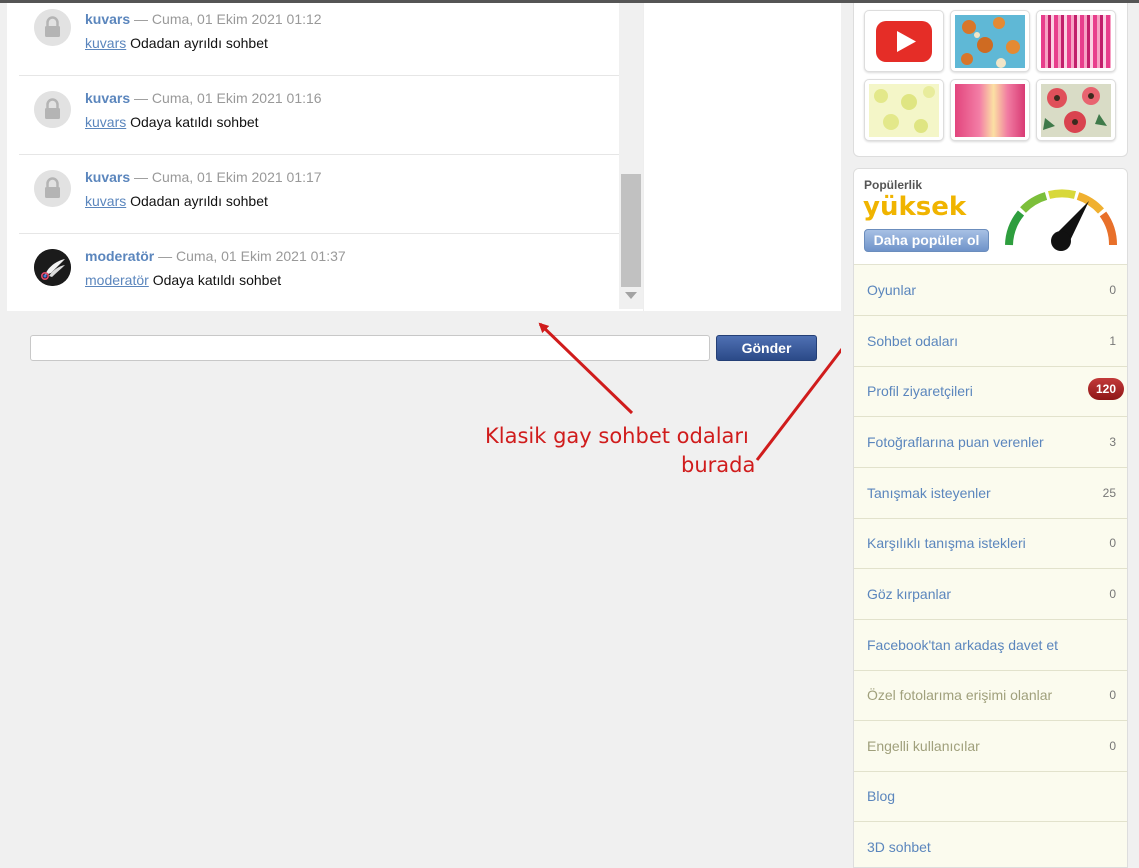  What do you see at coordinates (960, 695) in the screenshot?
I see `menu-item-label: Özel fotolarıma erişimi olanlar` at bounding box center [960, 695].